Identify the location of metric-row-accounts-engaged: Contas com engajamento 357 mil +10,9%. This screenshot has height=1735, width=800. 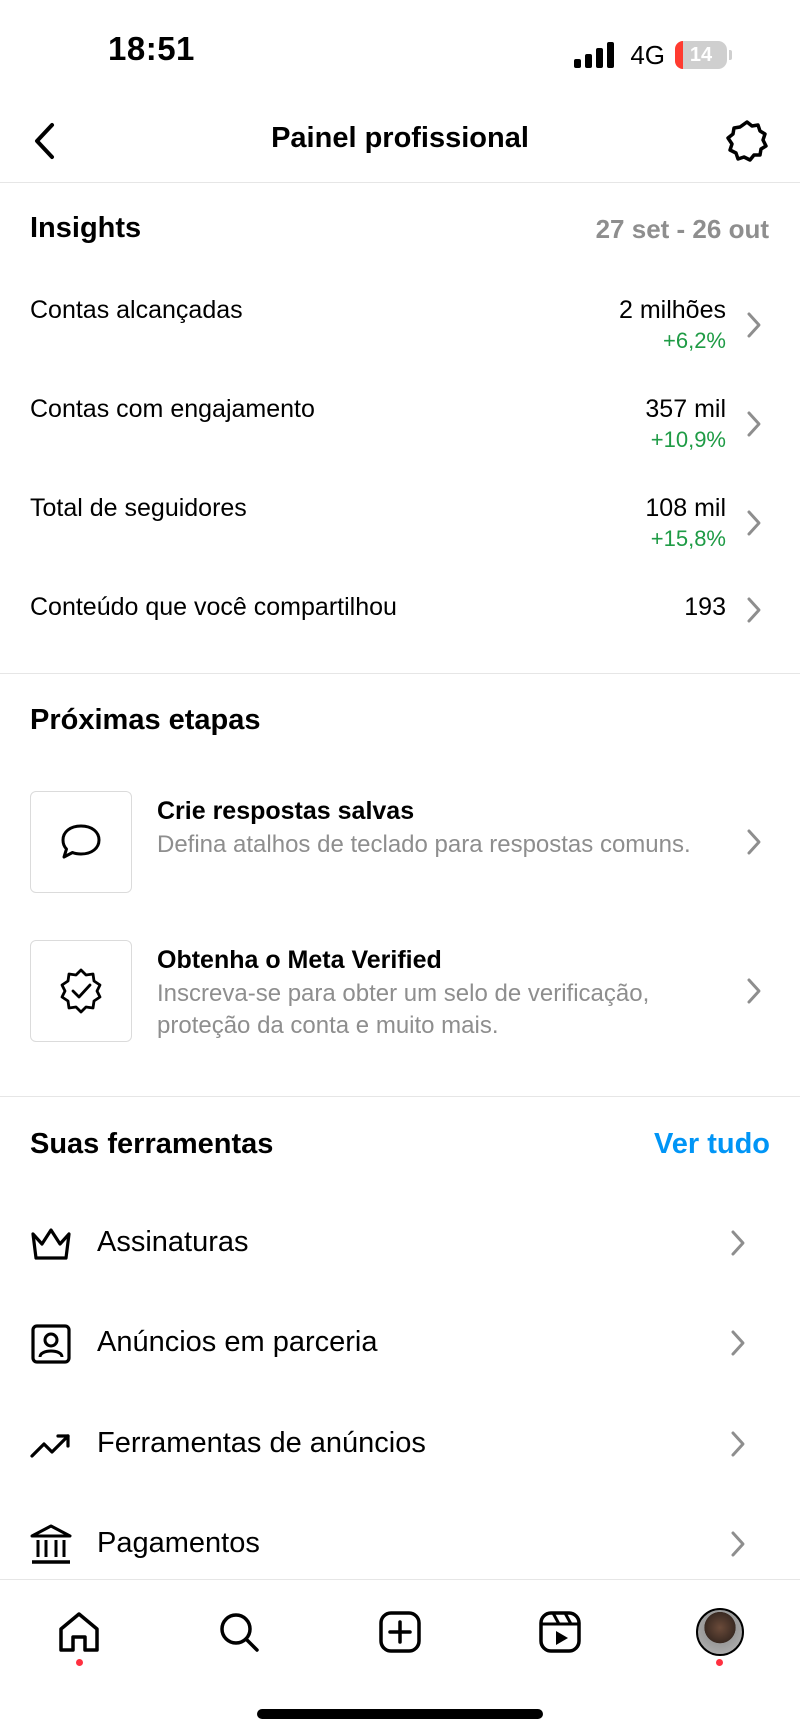
(400, 426).